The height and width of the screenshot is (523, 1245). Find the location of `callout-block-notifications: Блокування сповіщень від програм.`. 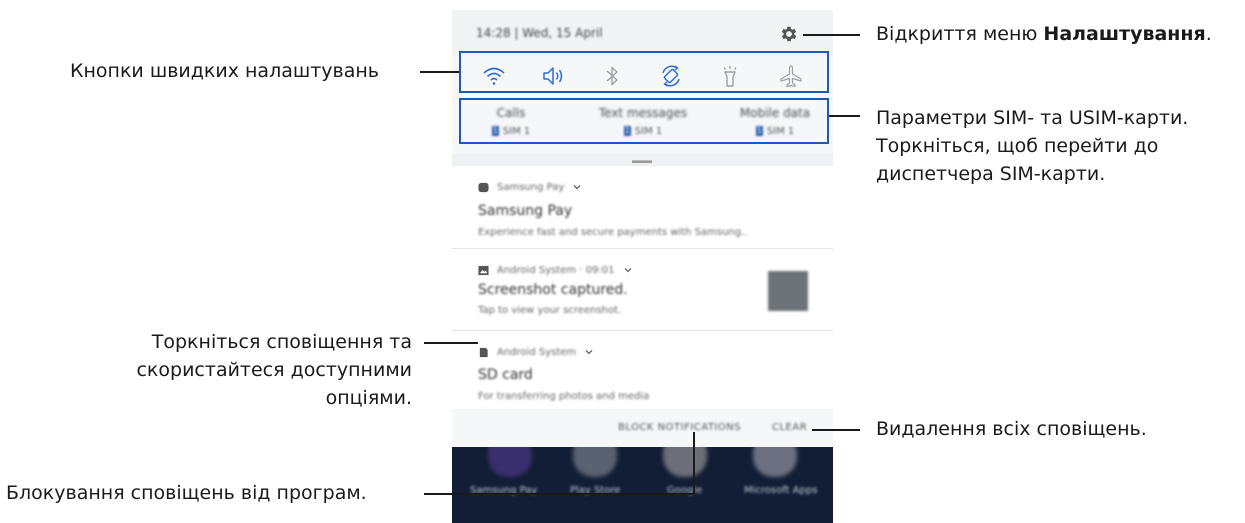

callout-block-notifications: Блокування сповіщень від програм. is located at coordinates (186, 493).